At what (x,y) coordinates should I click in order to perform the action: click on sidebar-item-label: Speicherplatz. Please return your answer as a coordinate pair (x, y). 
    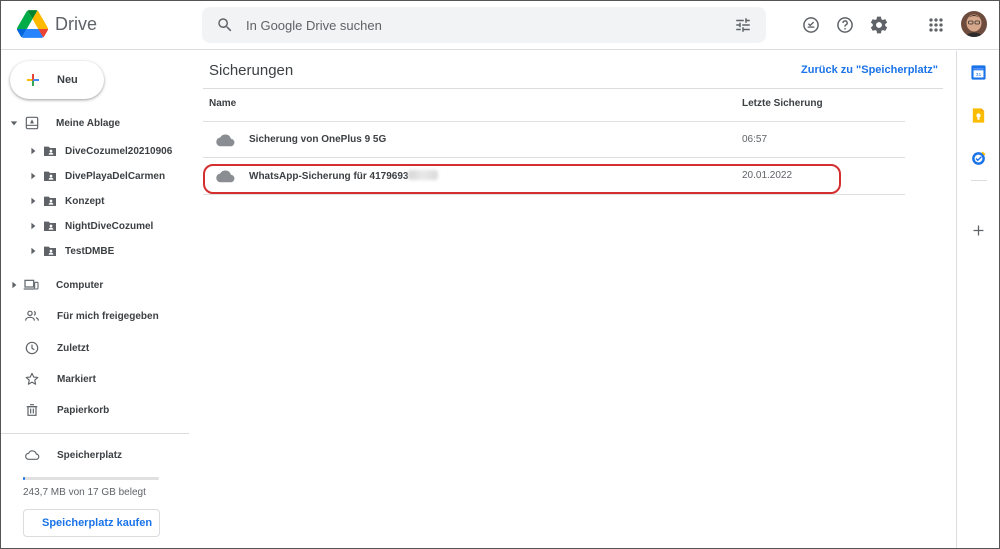
    Looking at the image, I should click on (90, 455).